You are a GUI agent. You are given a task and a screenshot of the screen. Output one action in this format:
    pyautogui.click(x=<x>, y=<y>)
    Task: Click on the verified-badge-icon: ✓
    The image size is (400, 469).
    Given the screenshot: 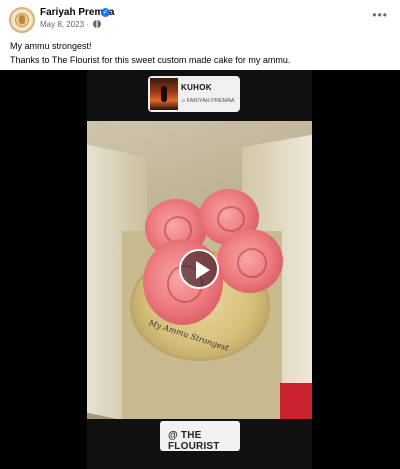 What is the action you would take?
    pyautogui.click(x=105, y=12)
    